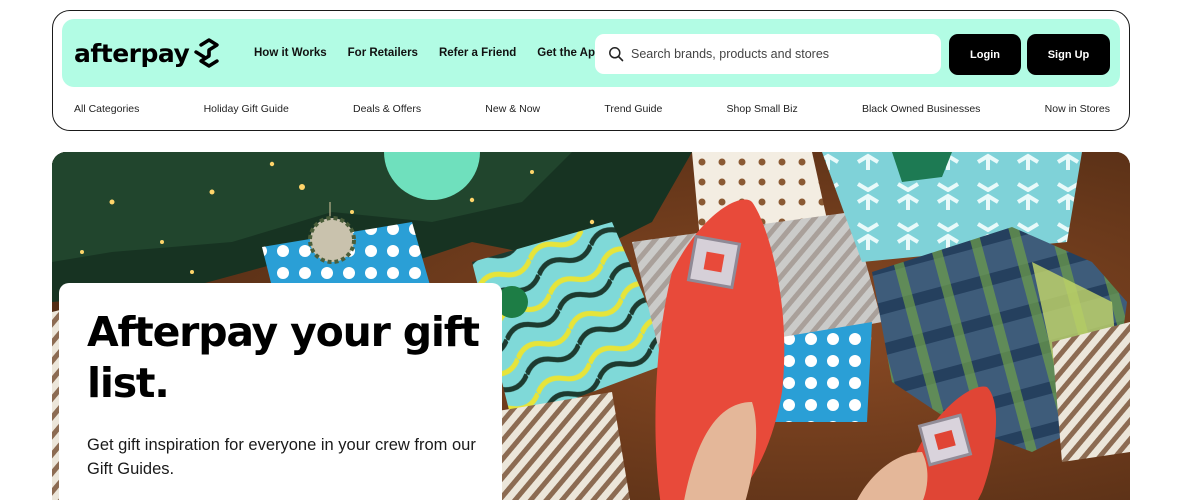 This screenshot has width=1182, height=500. I want to click on nav-link-for-retailers: For Retailers, so click(383, 53).